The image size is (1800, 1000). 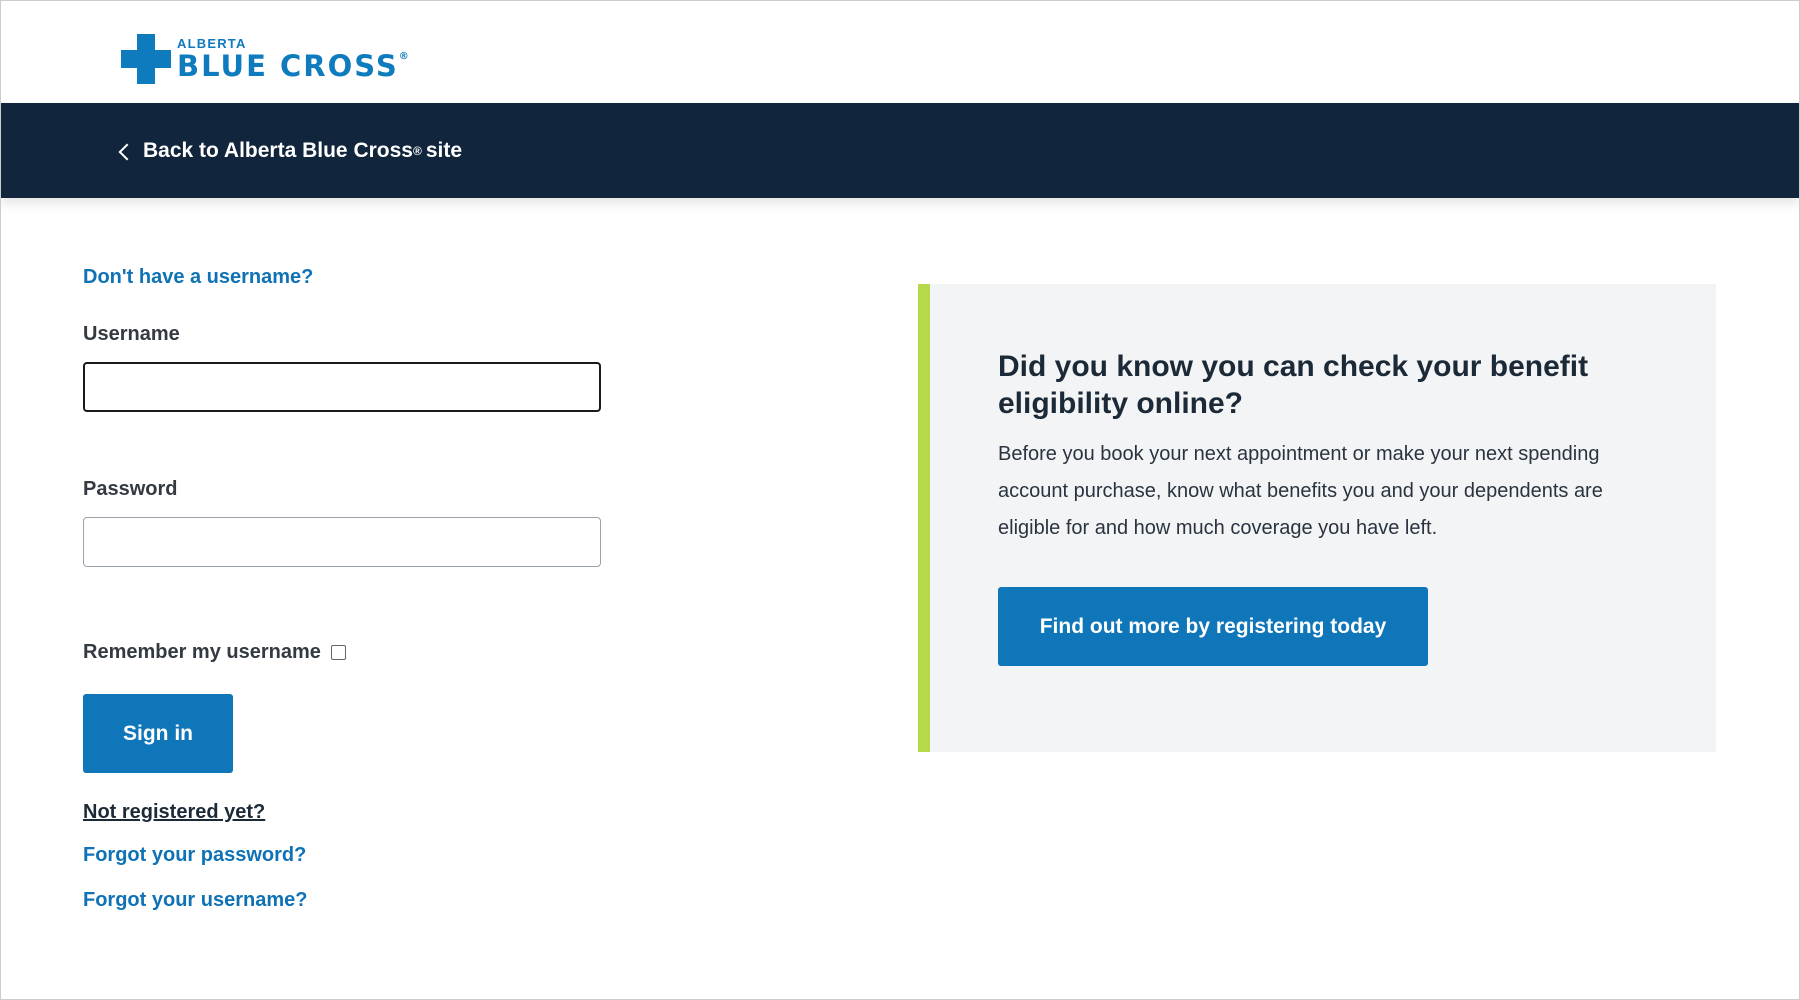 What do you see at coordinates (900, 150) in the screenshot?
I see `top-nav-bar: Back to Alberta Blue Cross ® site` at bounding box center [900, 150].